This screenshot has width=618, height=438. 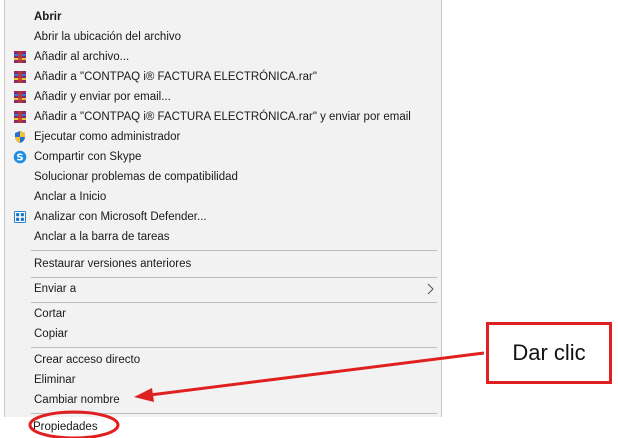 I want to click on arrow-head-icon, so click(x=144, y=395).